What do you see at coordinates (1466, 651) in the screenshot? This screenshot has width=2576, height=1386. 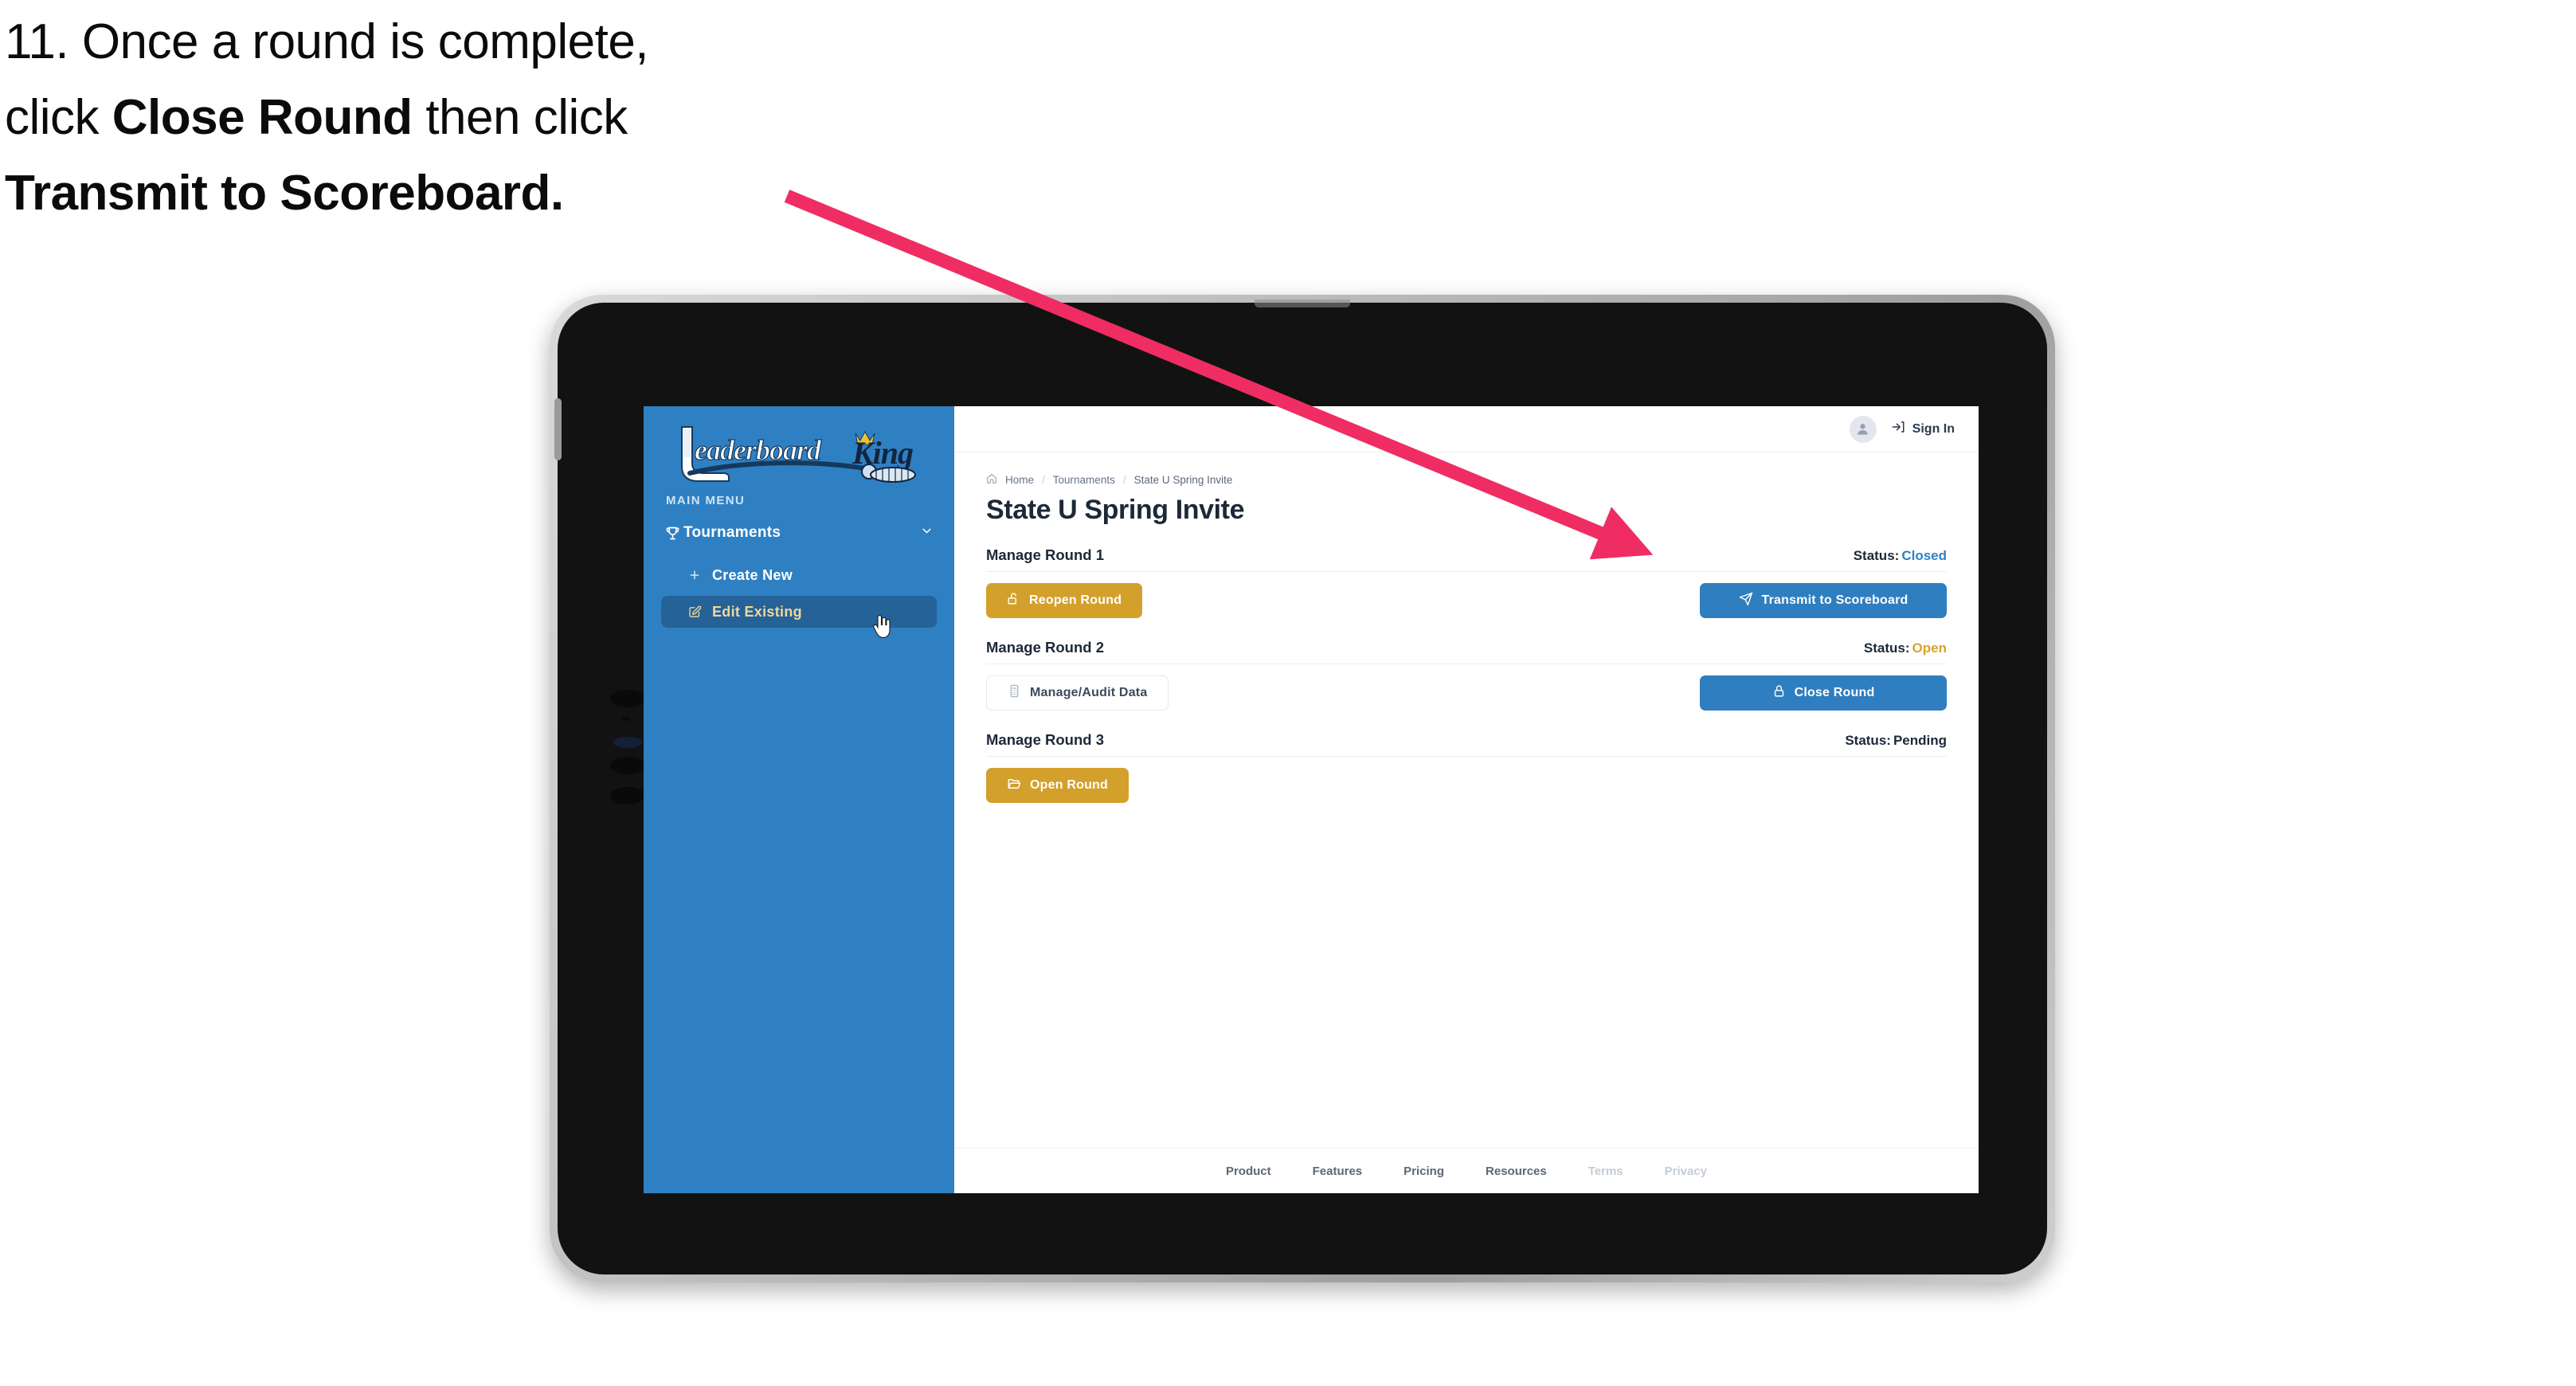 I see `round-header: Manage Round 2 Status: Open` at bounding box center [1466, 651].